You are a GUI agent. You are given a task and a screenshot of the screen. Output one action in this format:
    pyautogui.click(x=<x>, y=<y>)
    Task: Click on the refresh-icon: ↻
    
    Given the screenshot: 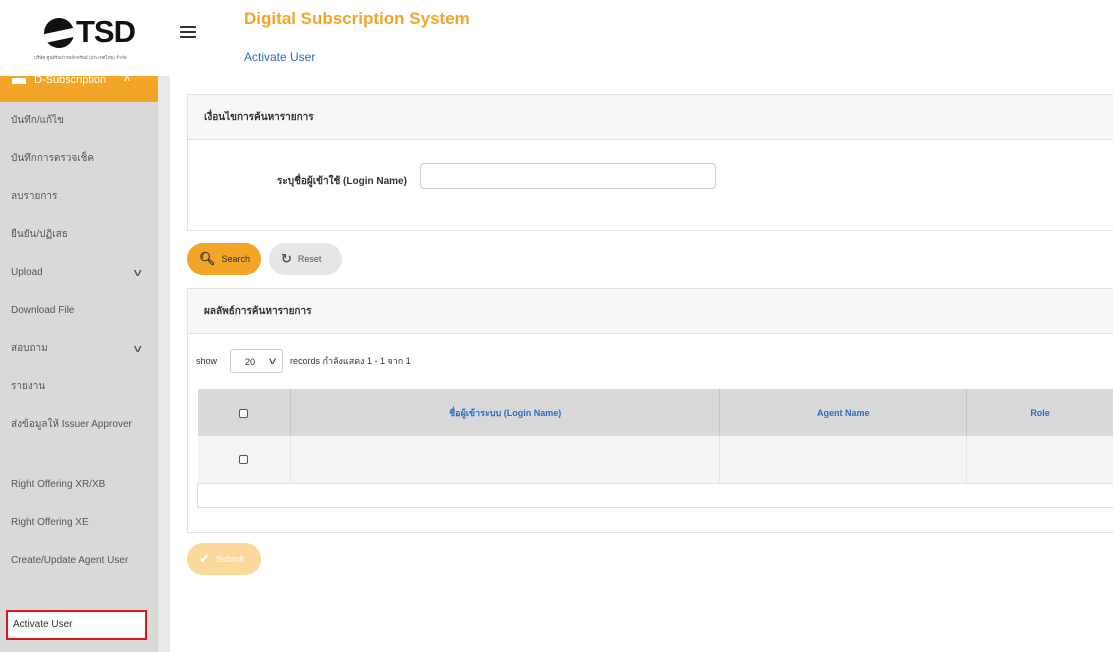 What is the action you would take?
    pyautogui.click(x=286, y=258)
    